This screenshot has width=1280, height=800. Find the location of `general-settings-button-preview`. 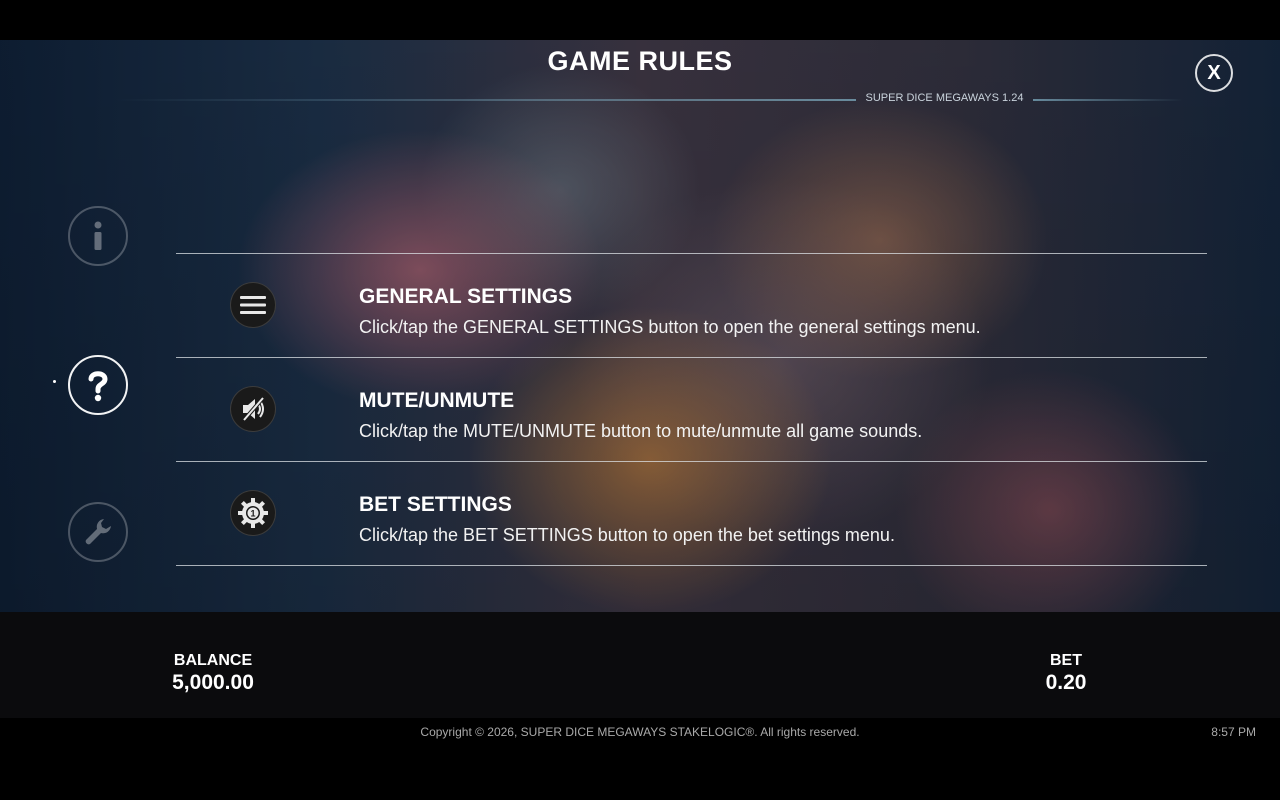

general-settings-button-preview is located at coordinates (253, 305).